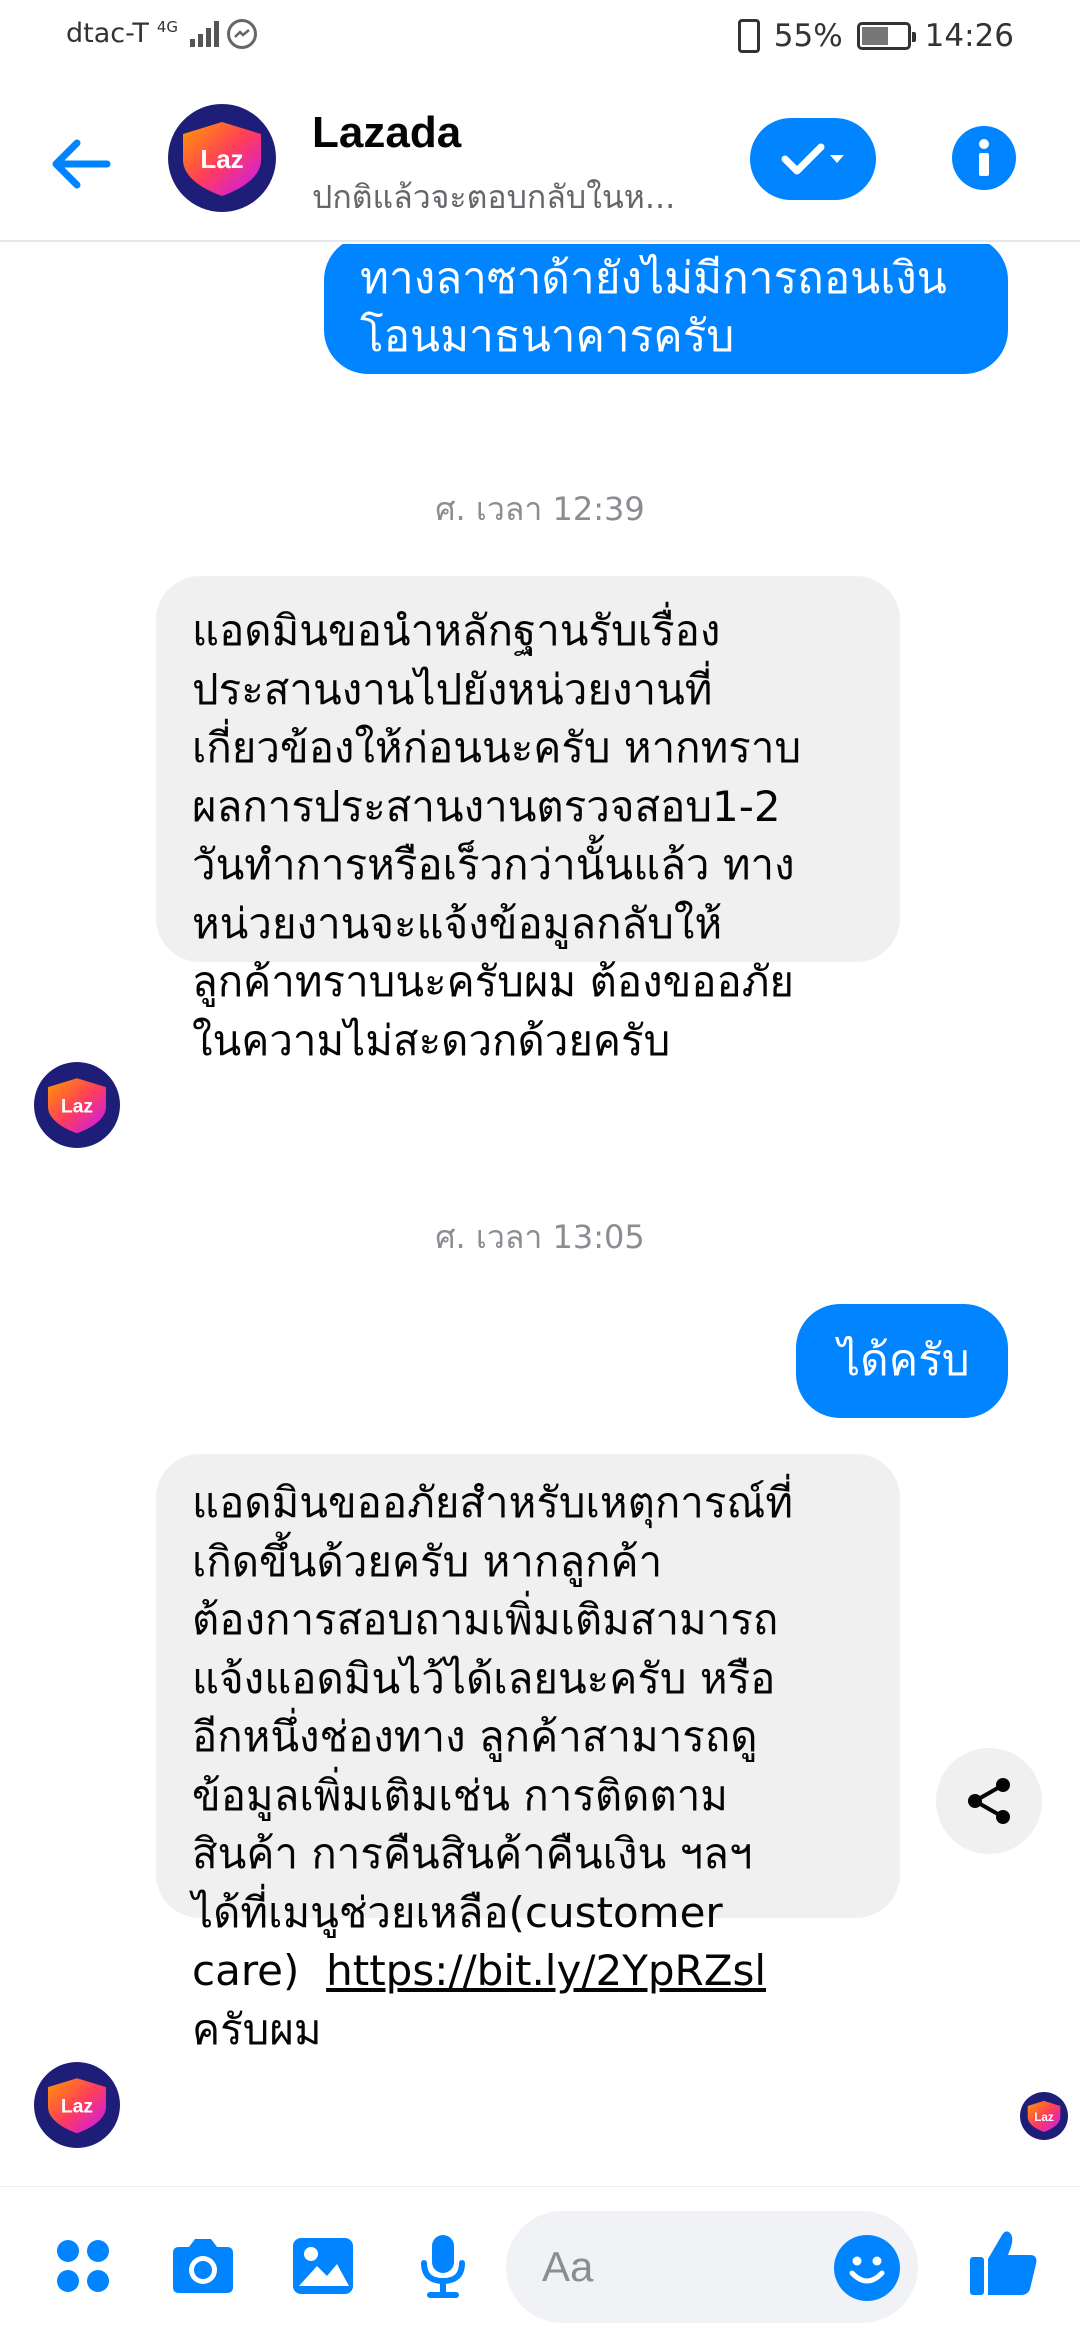 The width and height of the screenshot is (1080, 2340). What do you see at coordinates (484, 1678) in the screenshot?
I see `message-text-line: แจ้งแอดมินไว้ได้เลยนะครับ หรือ` at bounding box center [484, 1678].